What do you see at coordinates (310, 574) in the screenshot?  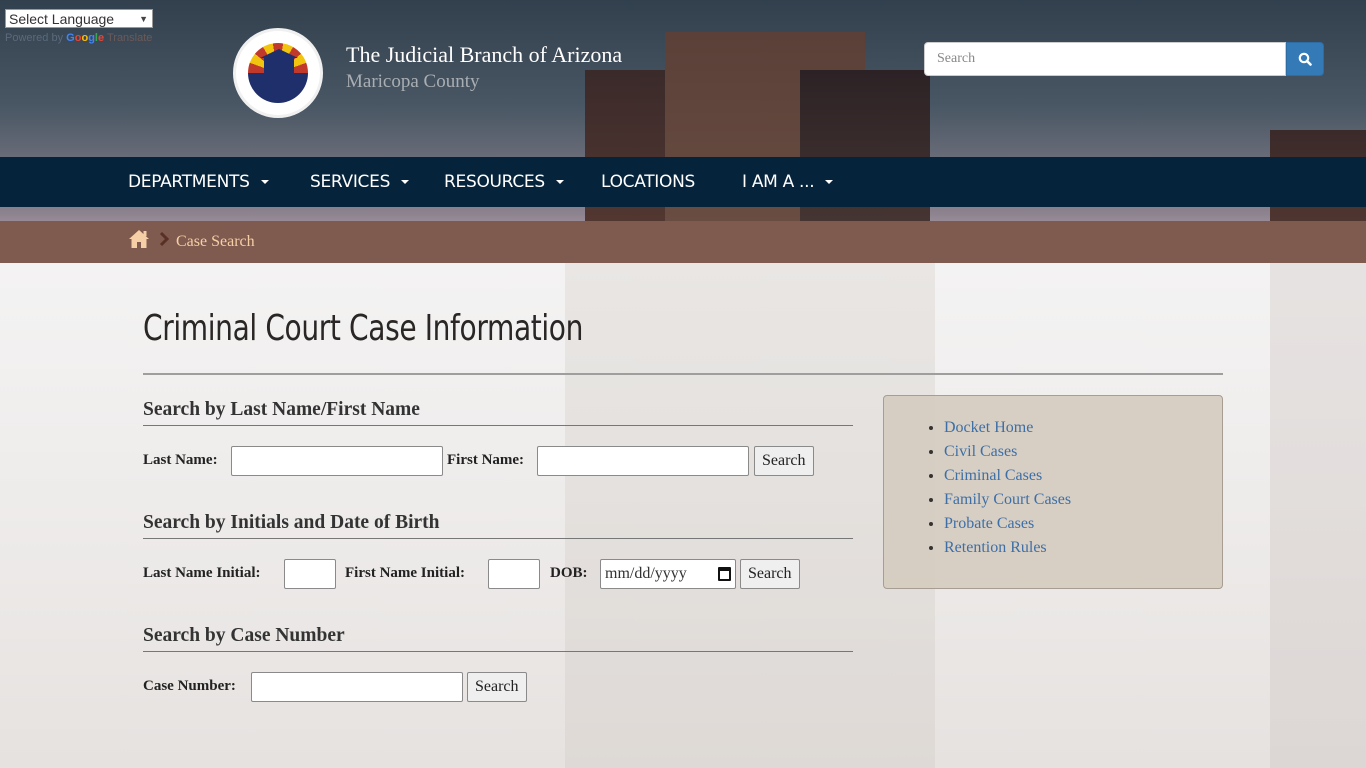 I see `last-initial-input` at bounding box center [310, 574].